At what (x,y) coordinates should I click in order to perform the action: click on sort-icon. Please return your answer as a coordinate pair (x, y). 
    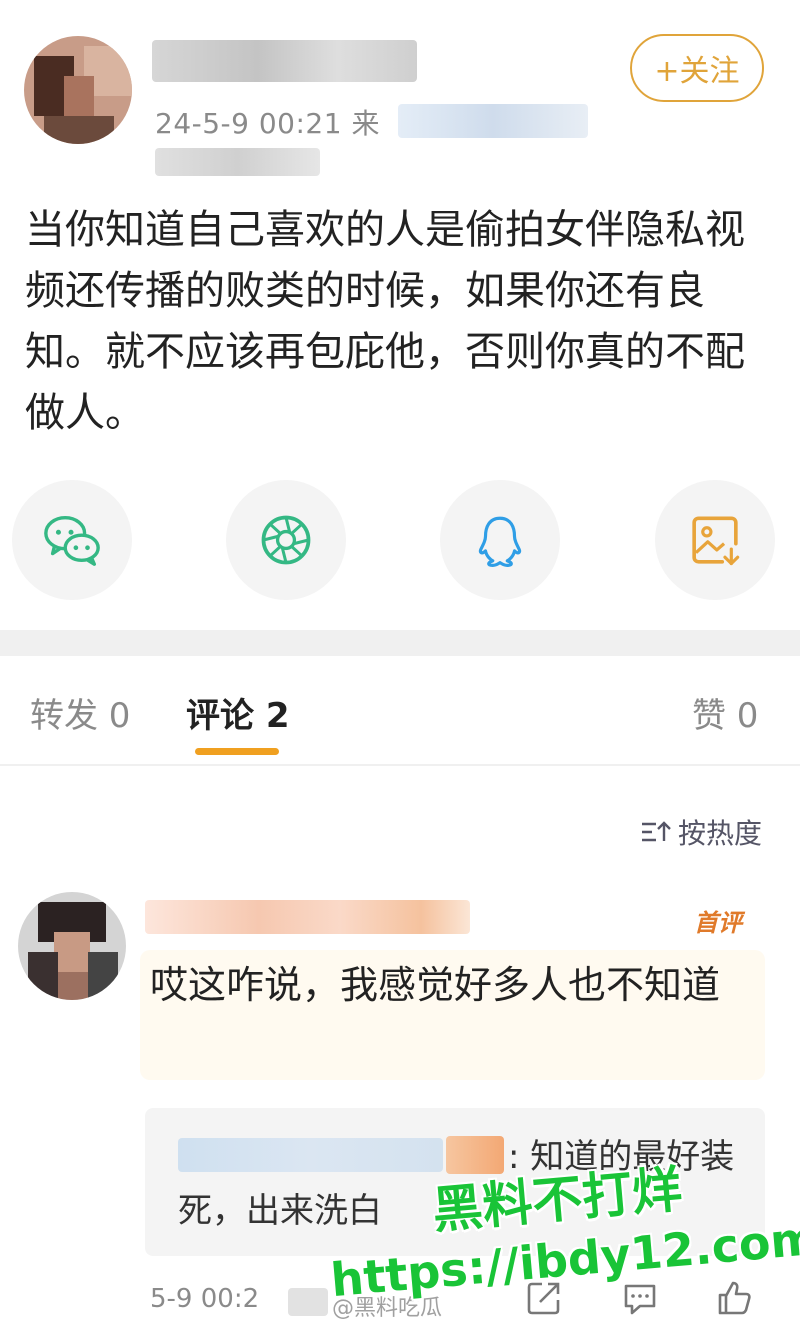
    Looking at the image, I should click on (656, 831).